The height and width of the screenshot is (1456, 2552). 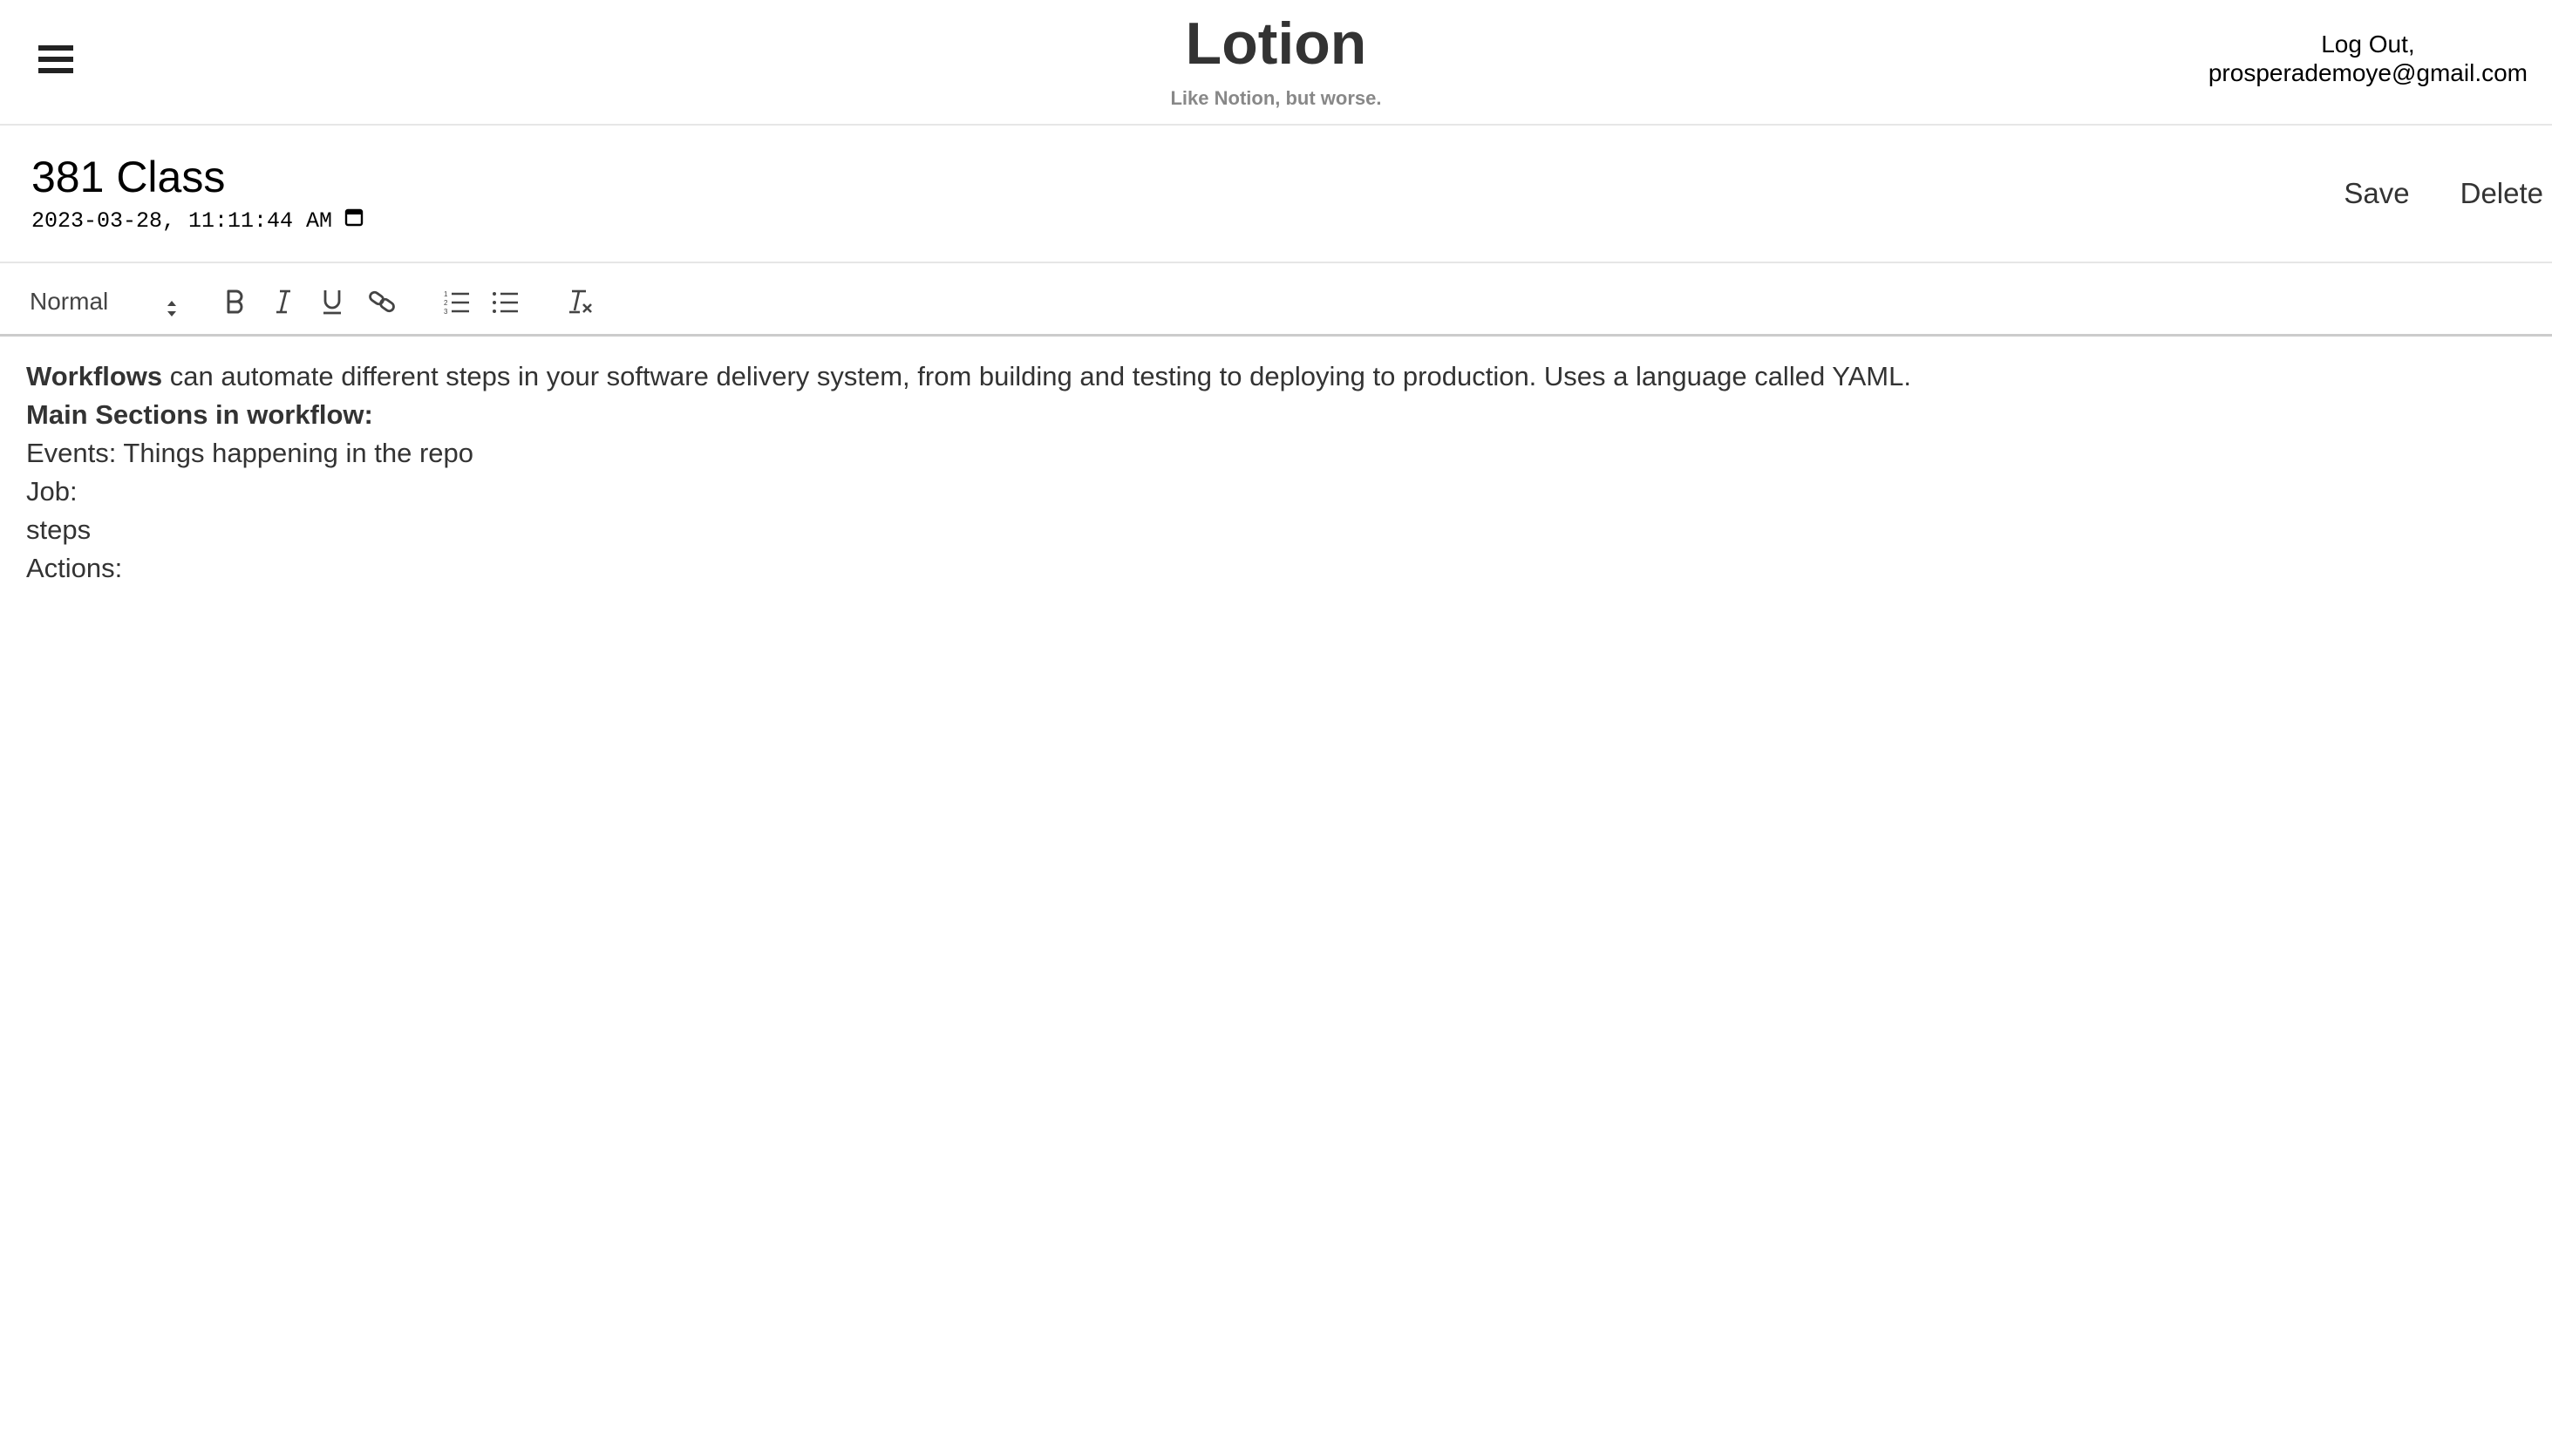 I want to click on select-arrows-icon, so click(x=172, y=310).